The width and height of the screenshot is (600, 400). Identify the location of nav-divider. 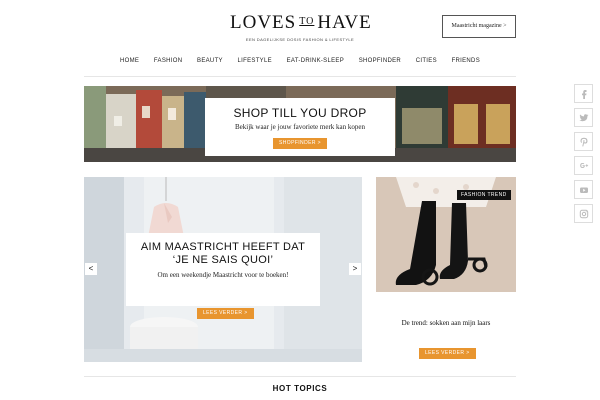
(300, 76).